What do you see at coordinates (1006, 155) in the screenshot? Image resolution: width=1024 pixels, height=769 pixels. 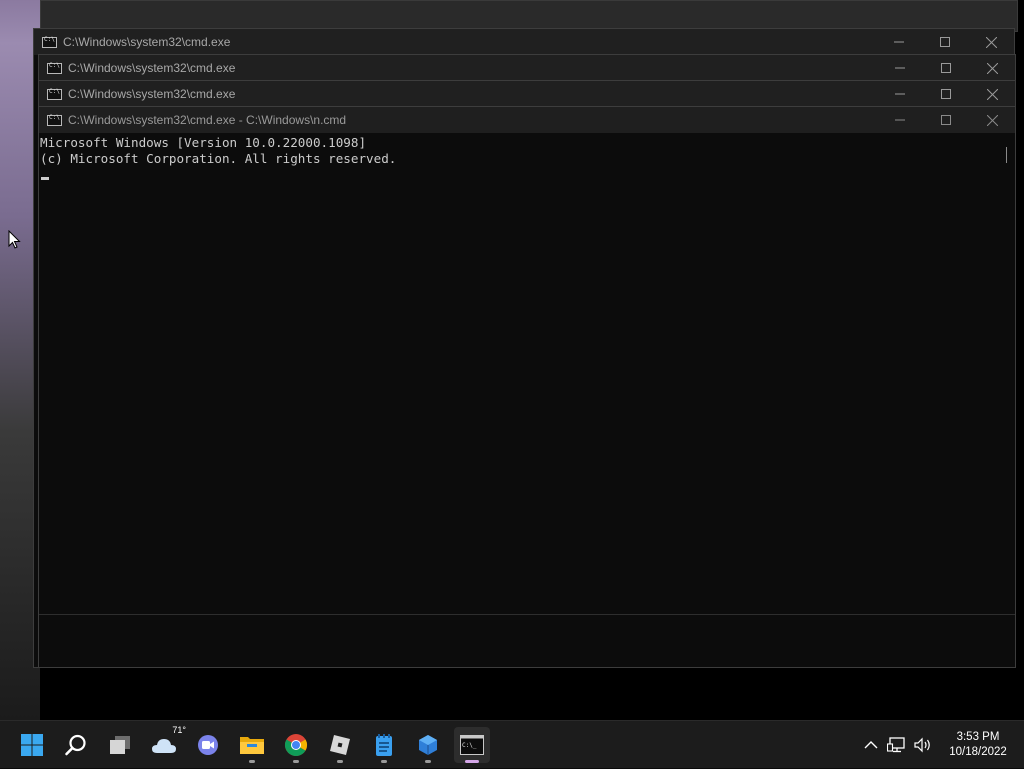 I see `scrollbar-thumb` at bounding box center [1006, 155].